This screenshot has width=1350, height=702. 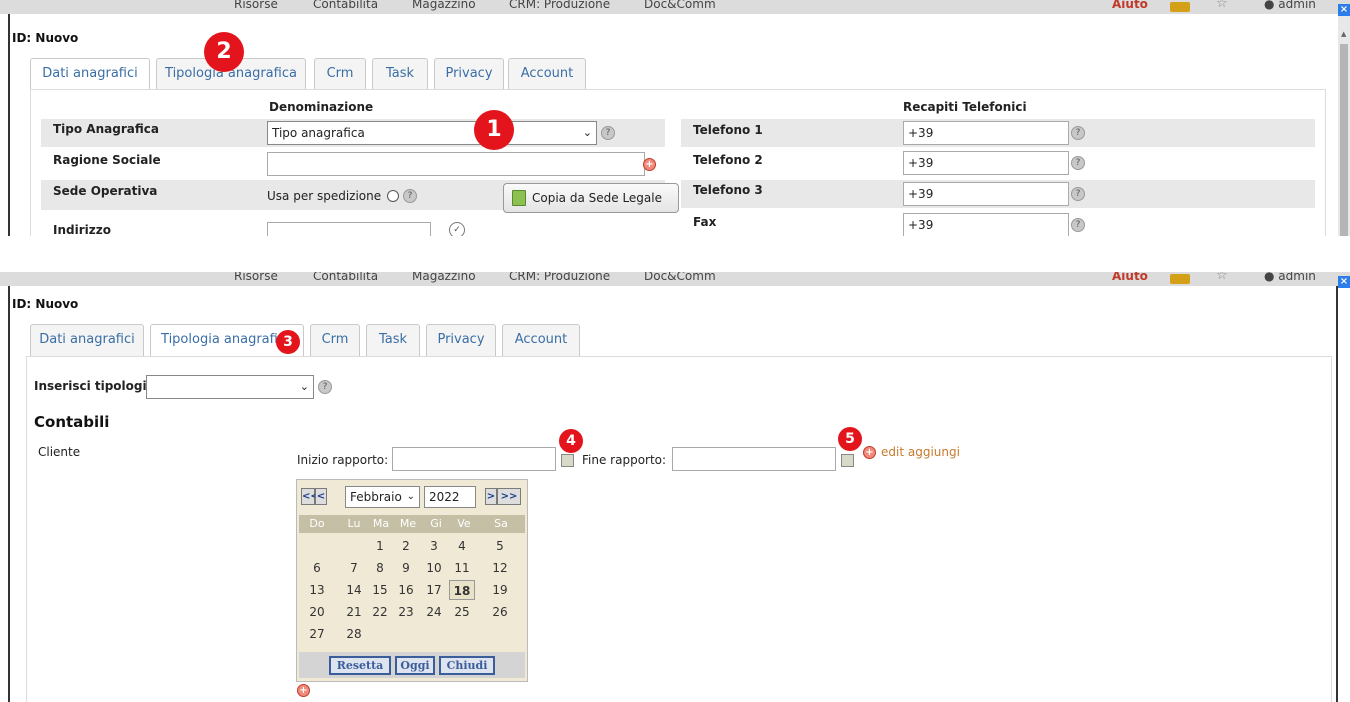 What do you see at coordinates (450, 497) in the screenshot?
I see `calendar-year-input: 2022` at bounding box center [450, 497].